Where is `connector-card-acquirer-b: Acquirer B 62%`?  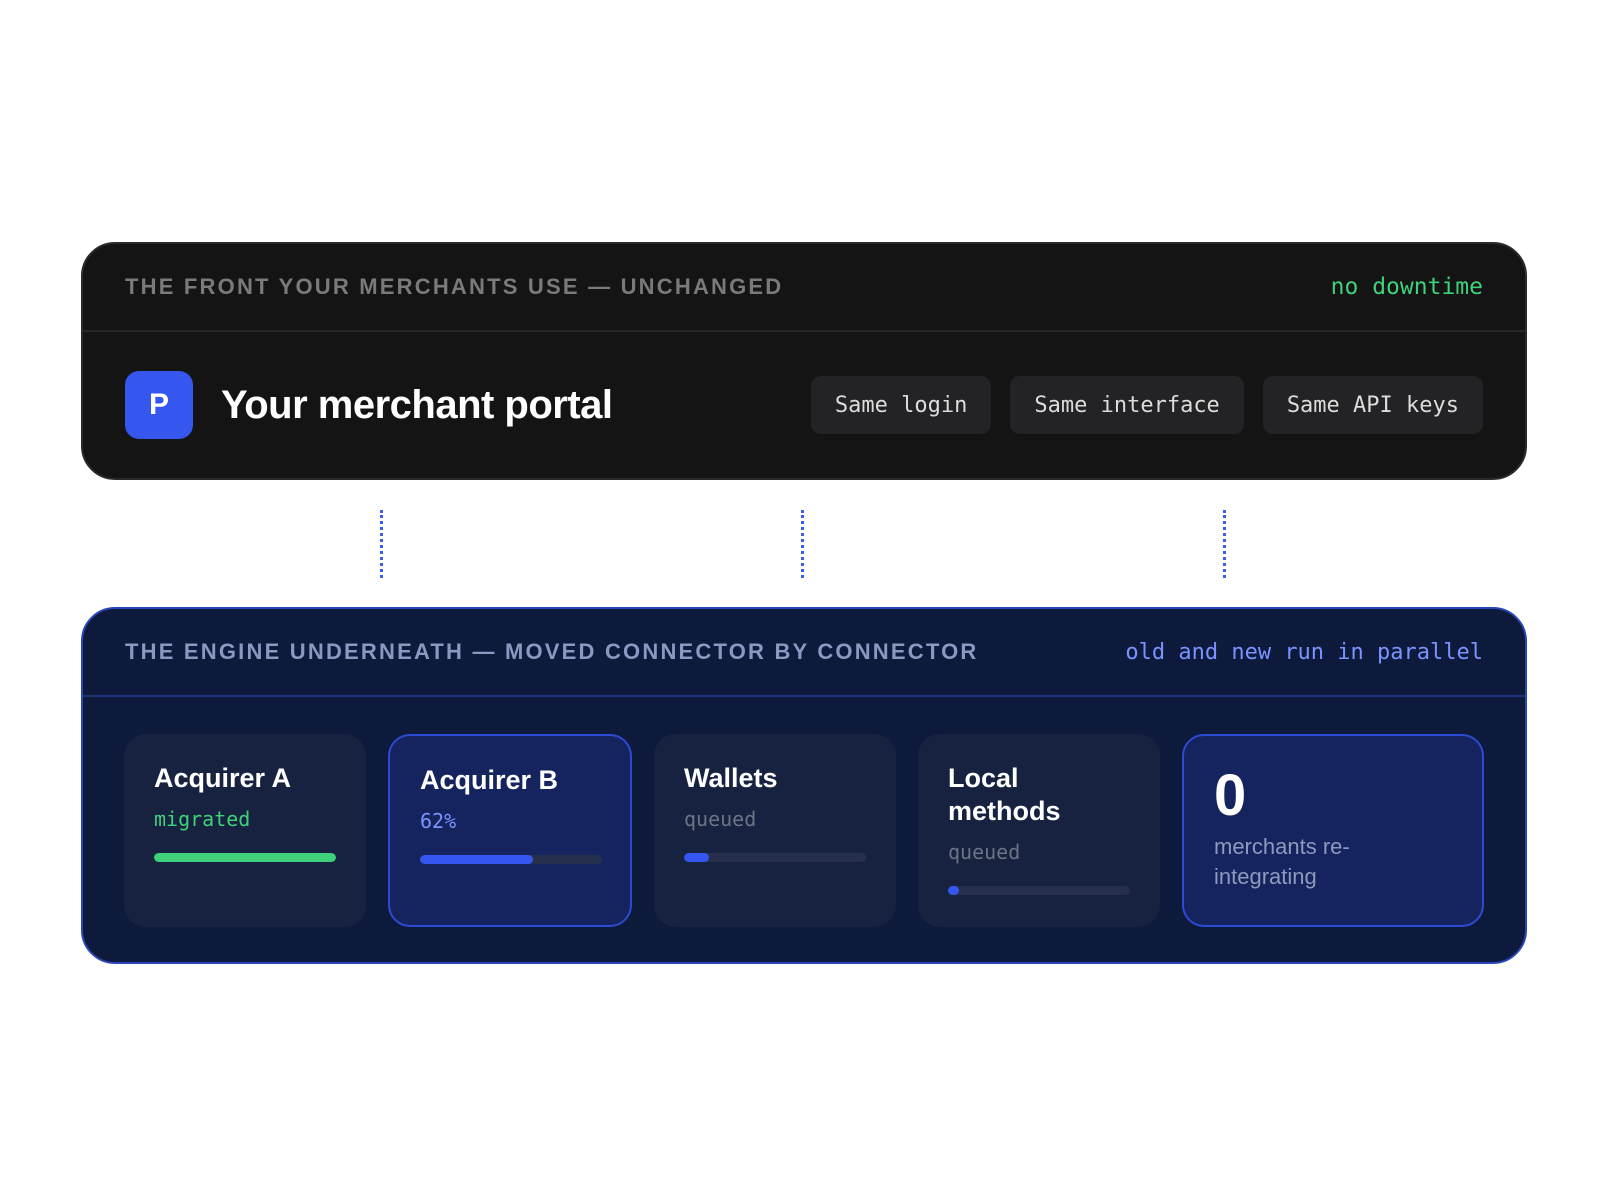 connector-card-acquirer-b: Acquirer B 62% is located at coordinates (510, 830).